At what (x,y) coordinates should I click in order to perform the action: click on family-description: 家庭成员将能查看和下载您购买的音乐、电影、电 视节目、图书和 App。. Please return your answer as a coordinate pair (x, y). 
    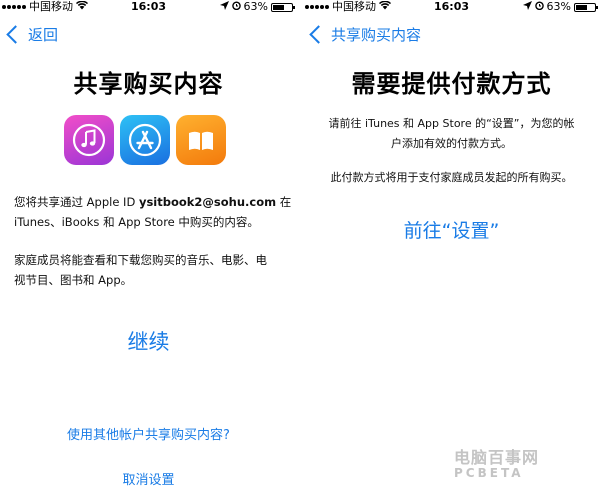
    Looking at the image, I should click on (155, 270).